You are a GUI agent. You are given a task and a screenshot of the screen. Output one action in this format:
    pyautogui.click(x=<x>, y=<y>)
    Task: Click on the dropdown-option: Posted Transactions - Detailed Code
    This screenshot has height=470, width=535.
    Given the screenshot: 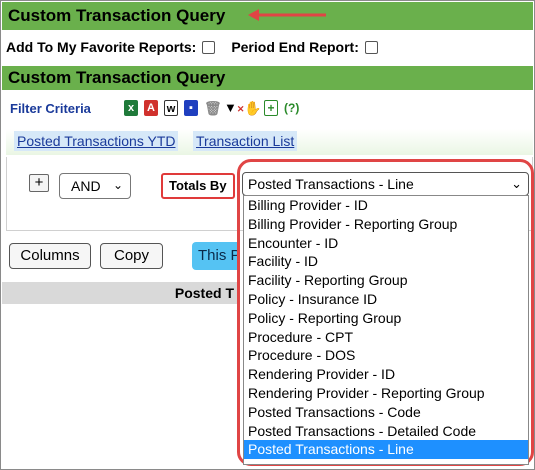 What is the action you would take?
    pyautogui.click(x=386, y=431)
    